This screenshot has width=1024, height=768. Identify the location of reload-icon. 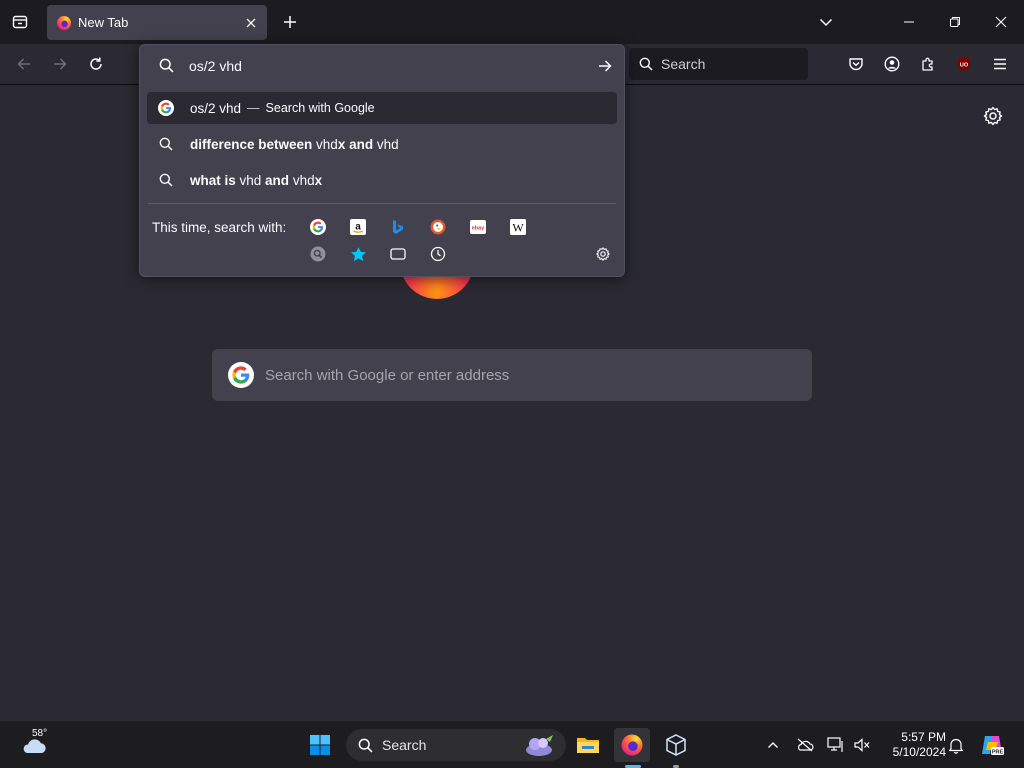
(96, 63).